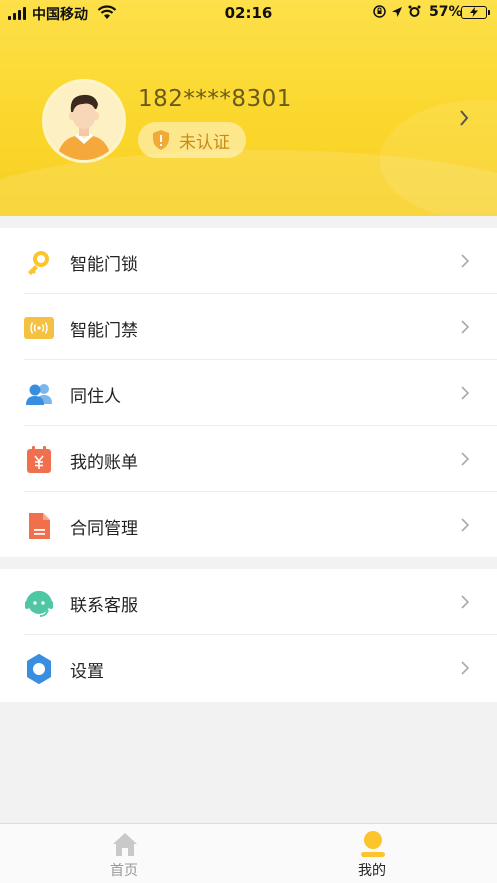 This screenshot has height=883, width=497. I want to click on tab-home-label: 首页, so click(124, 871).